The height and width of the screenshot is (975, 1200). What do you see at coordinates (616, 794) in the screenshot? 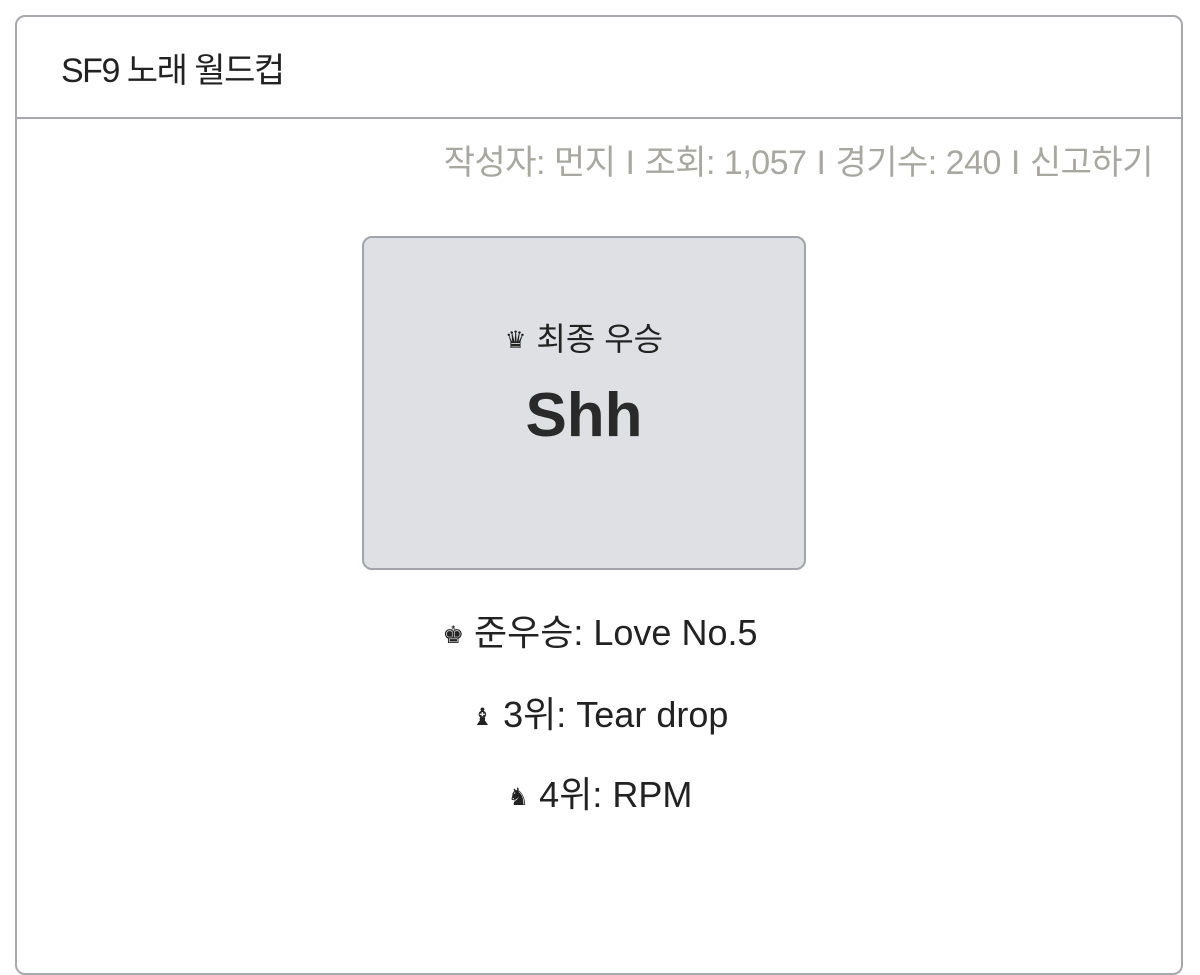
I see `fourth-place-text: 4위: RPM` at bounding box center [616, 794].